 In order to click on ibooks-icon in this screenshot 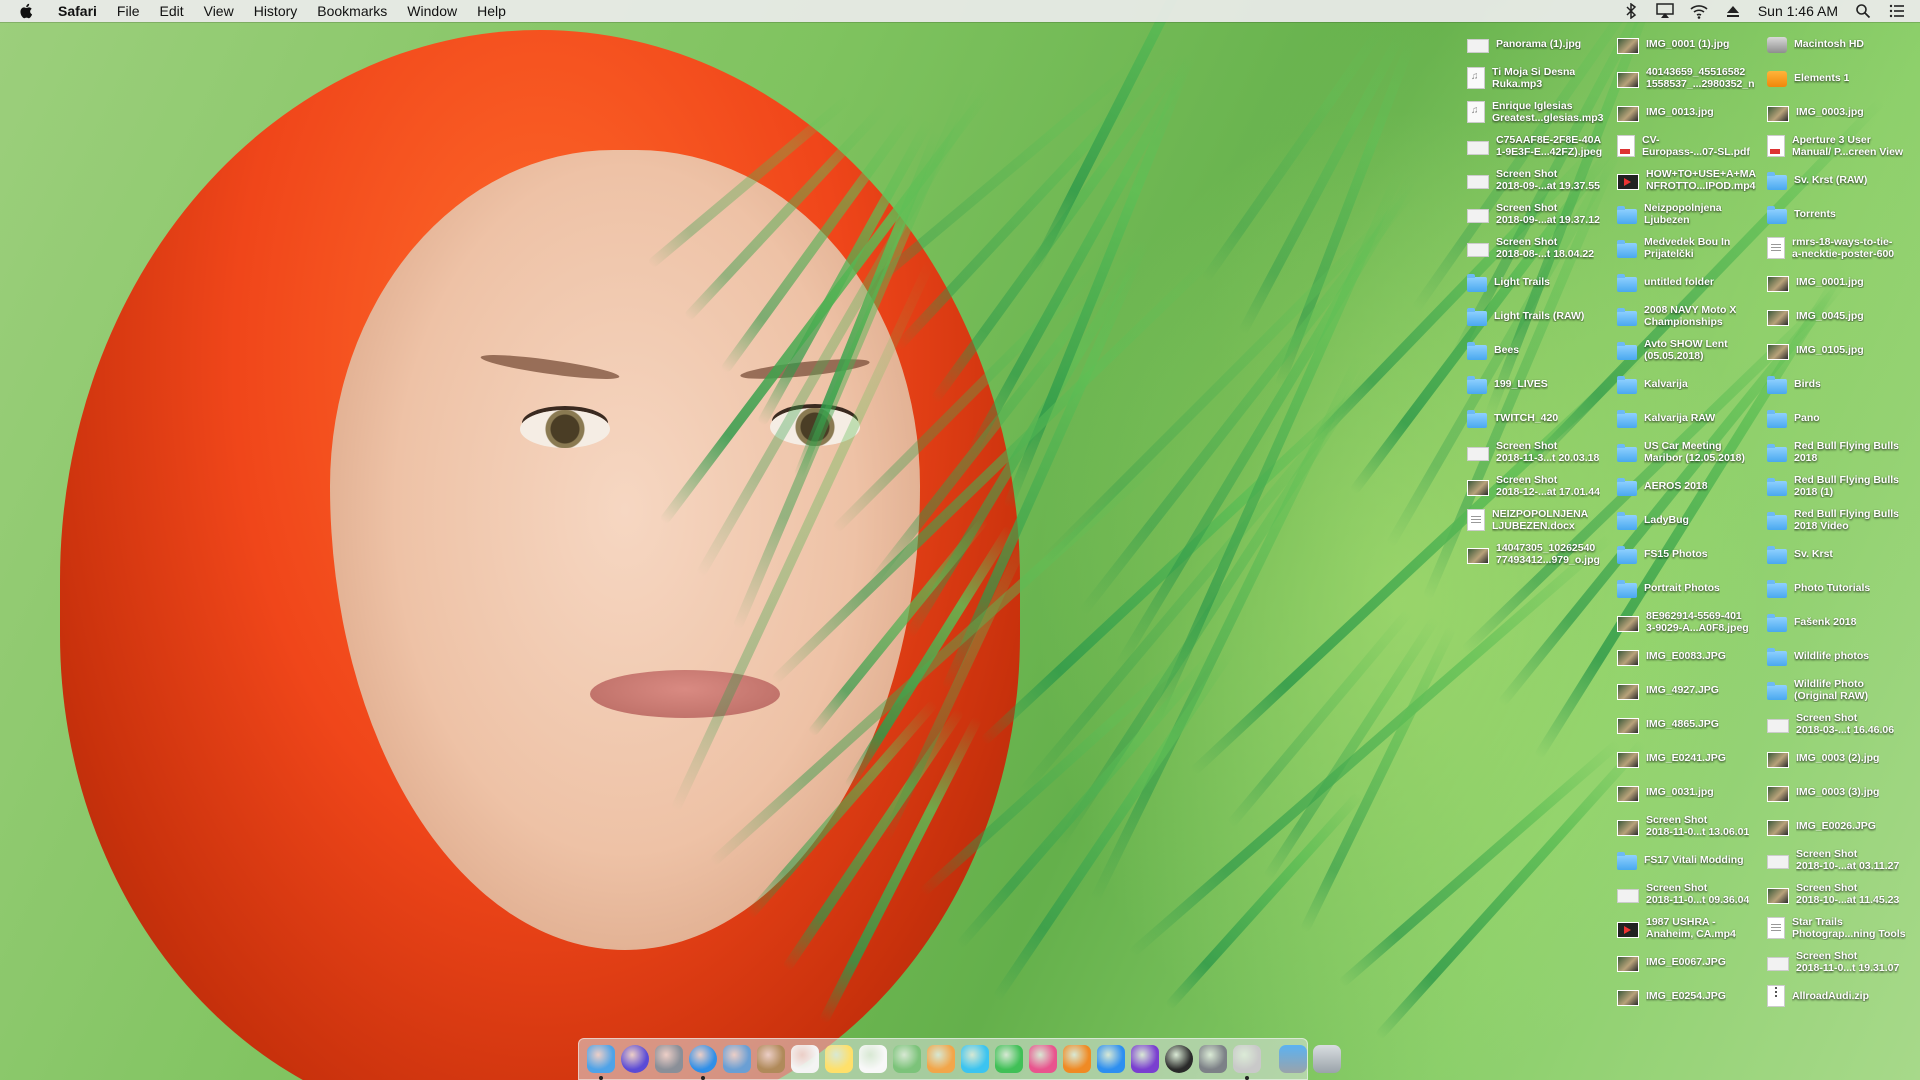, I will do `click(1077, 1059)`.